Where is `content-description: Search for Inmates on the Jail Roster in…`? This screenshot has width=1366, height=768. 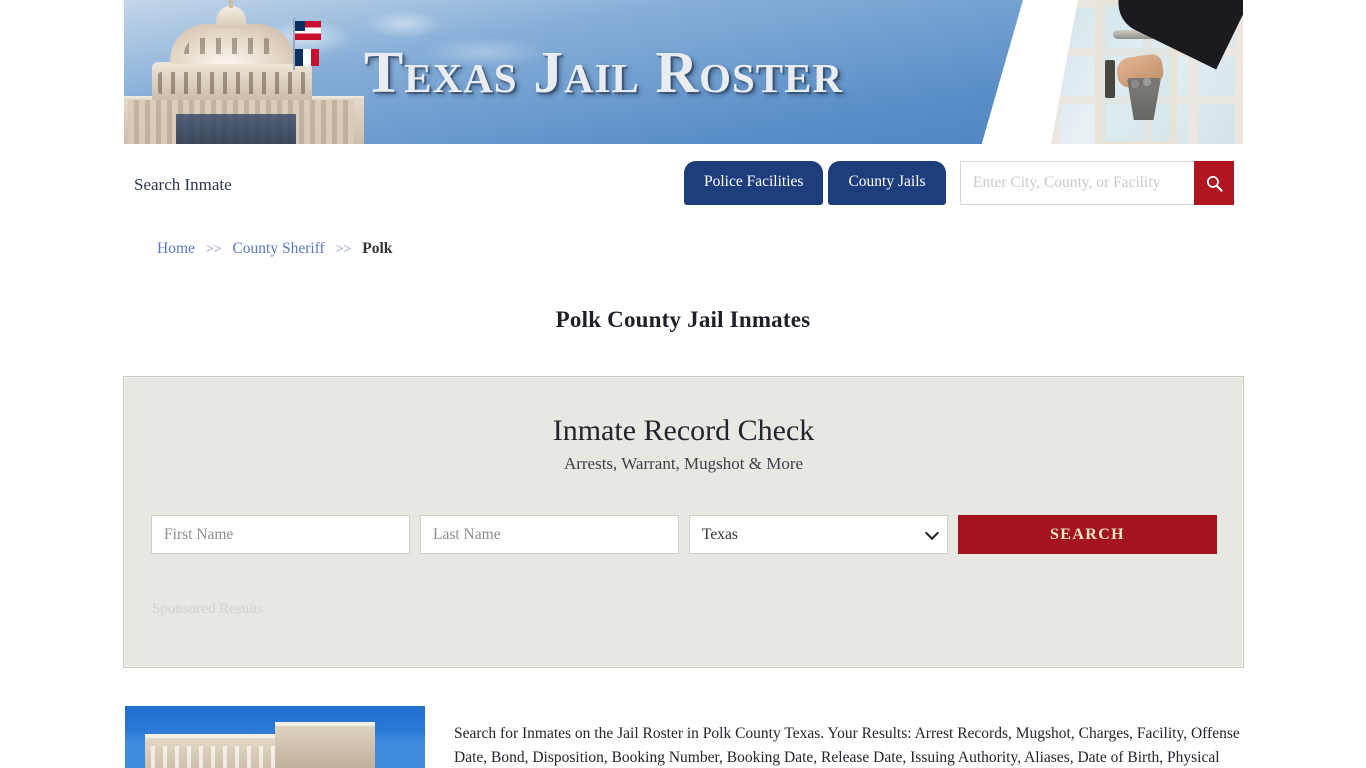
content-description: Search for Inmates on the Jail Roster in… is located at coordinates (847, 745).